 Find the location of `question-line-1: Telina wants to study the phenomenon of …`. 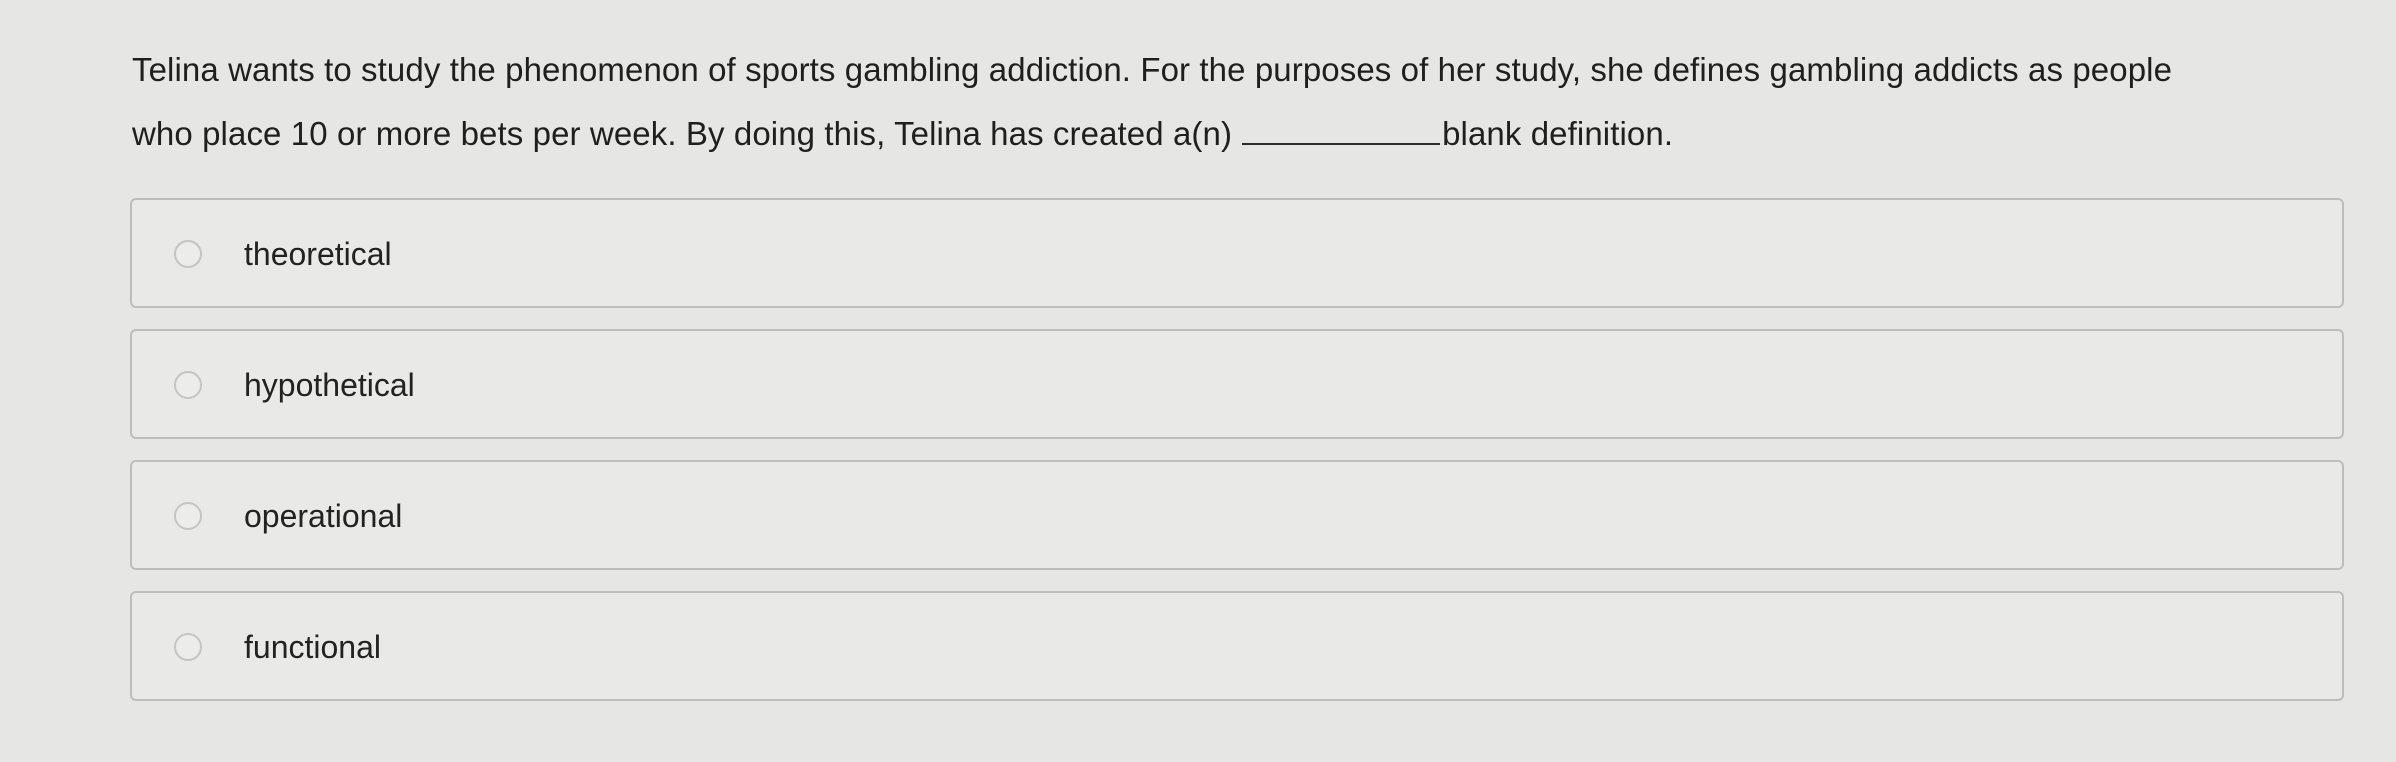

question-line-1: Telina wants to study the phenomenon of … is located at coordinates (1152, 69).